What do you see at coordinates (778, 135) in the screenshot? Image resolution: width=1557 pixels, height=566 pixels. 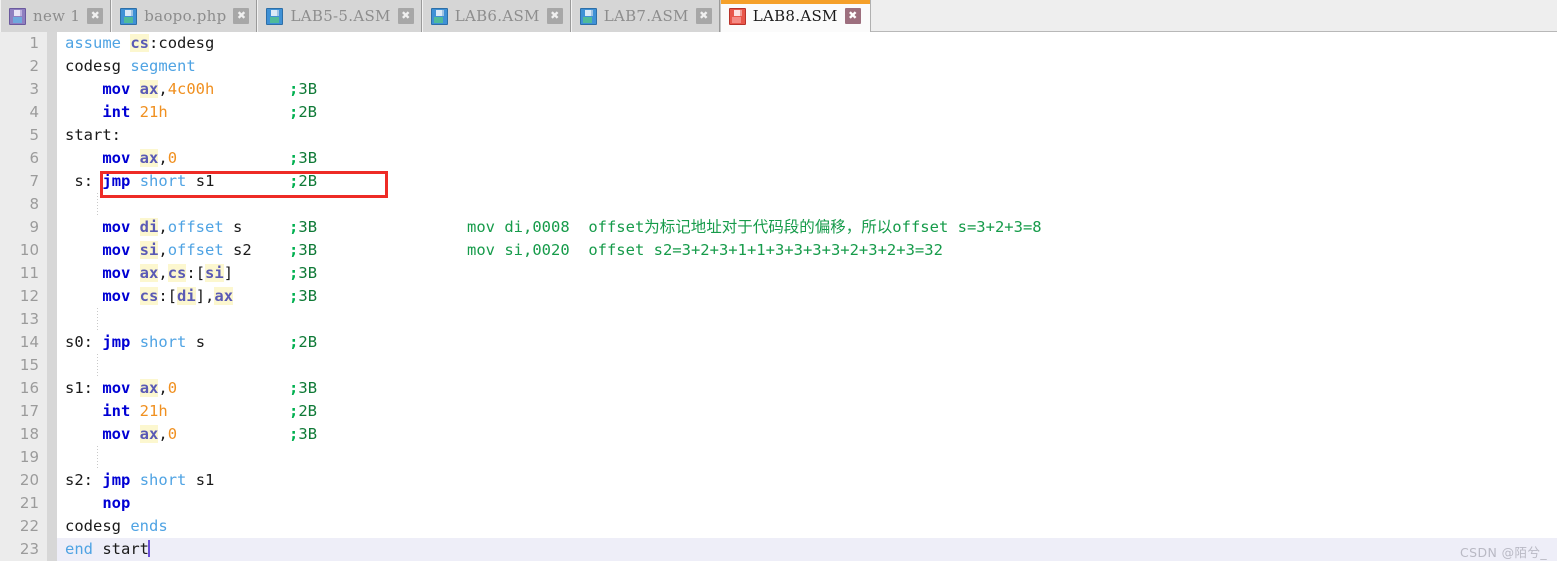 I see `code-line: 5 start:` at bounding box center [778, 135].